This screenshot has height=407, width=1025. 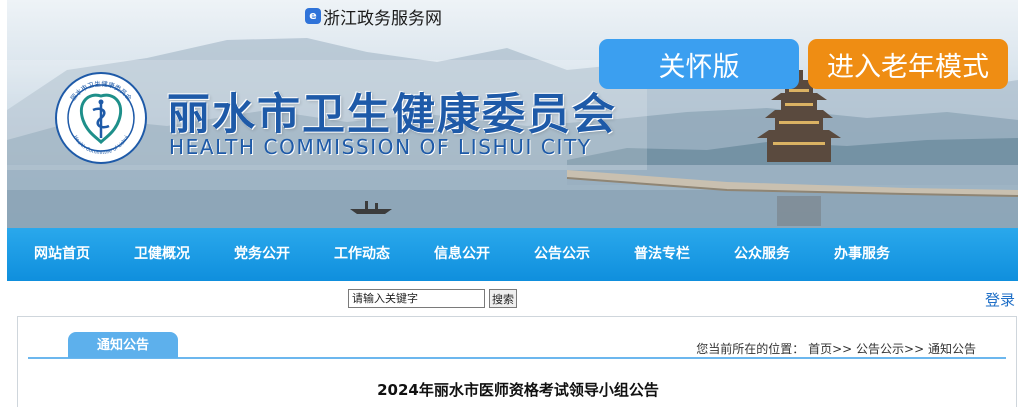 I want to click on search-button: 搜索, so click(x=503, y=298).